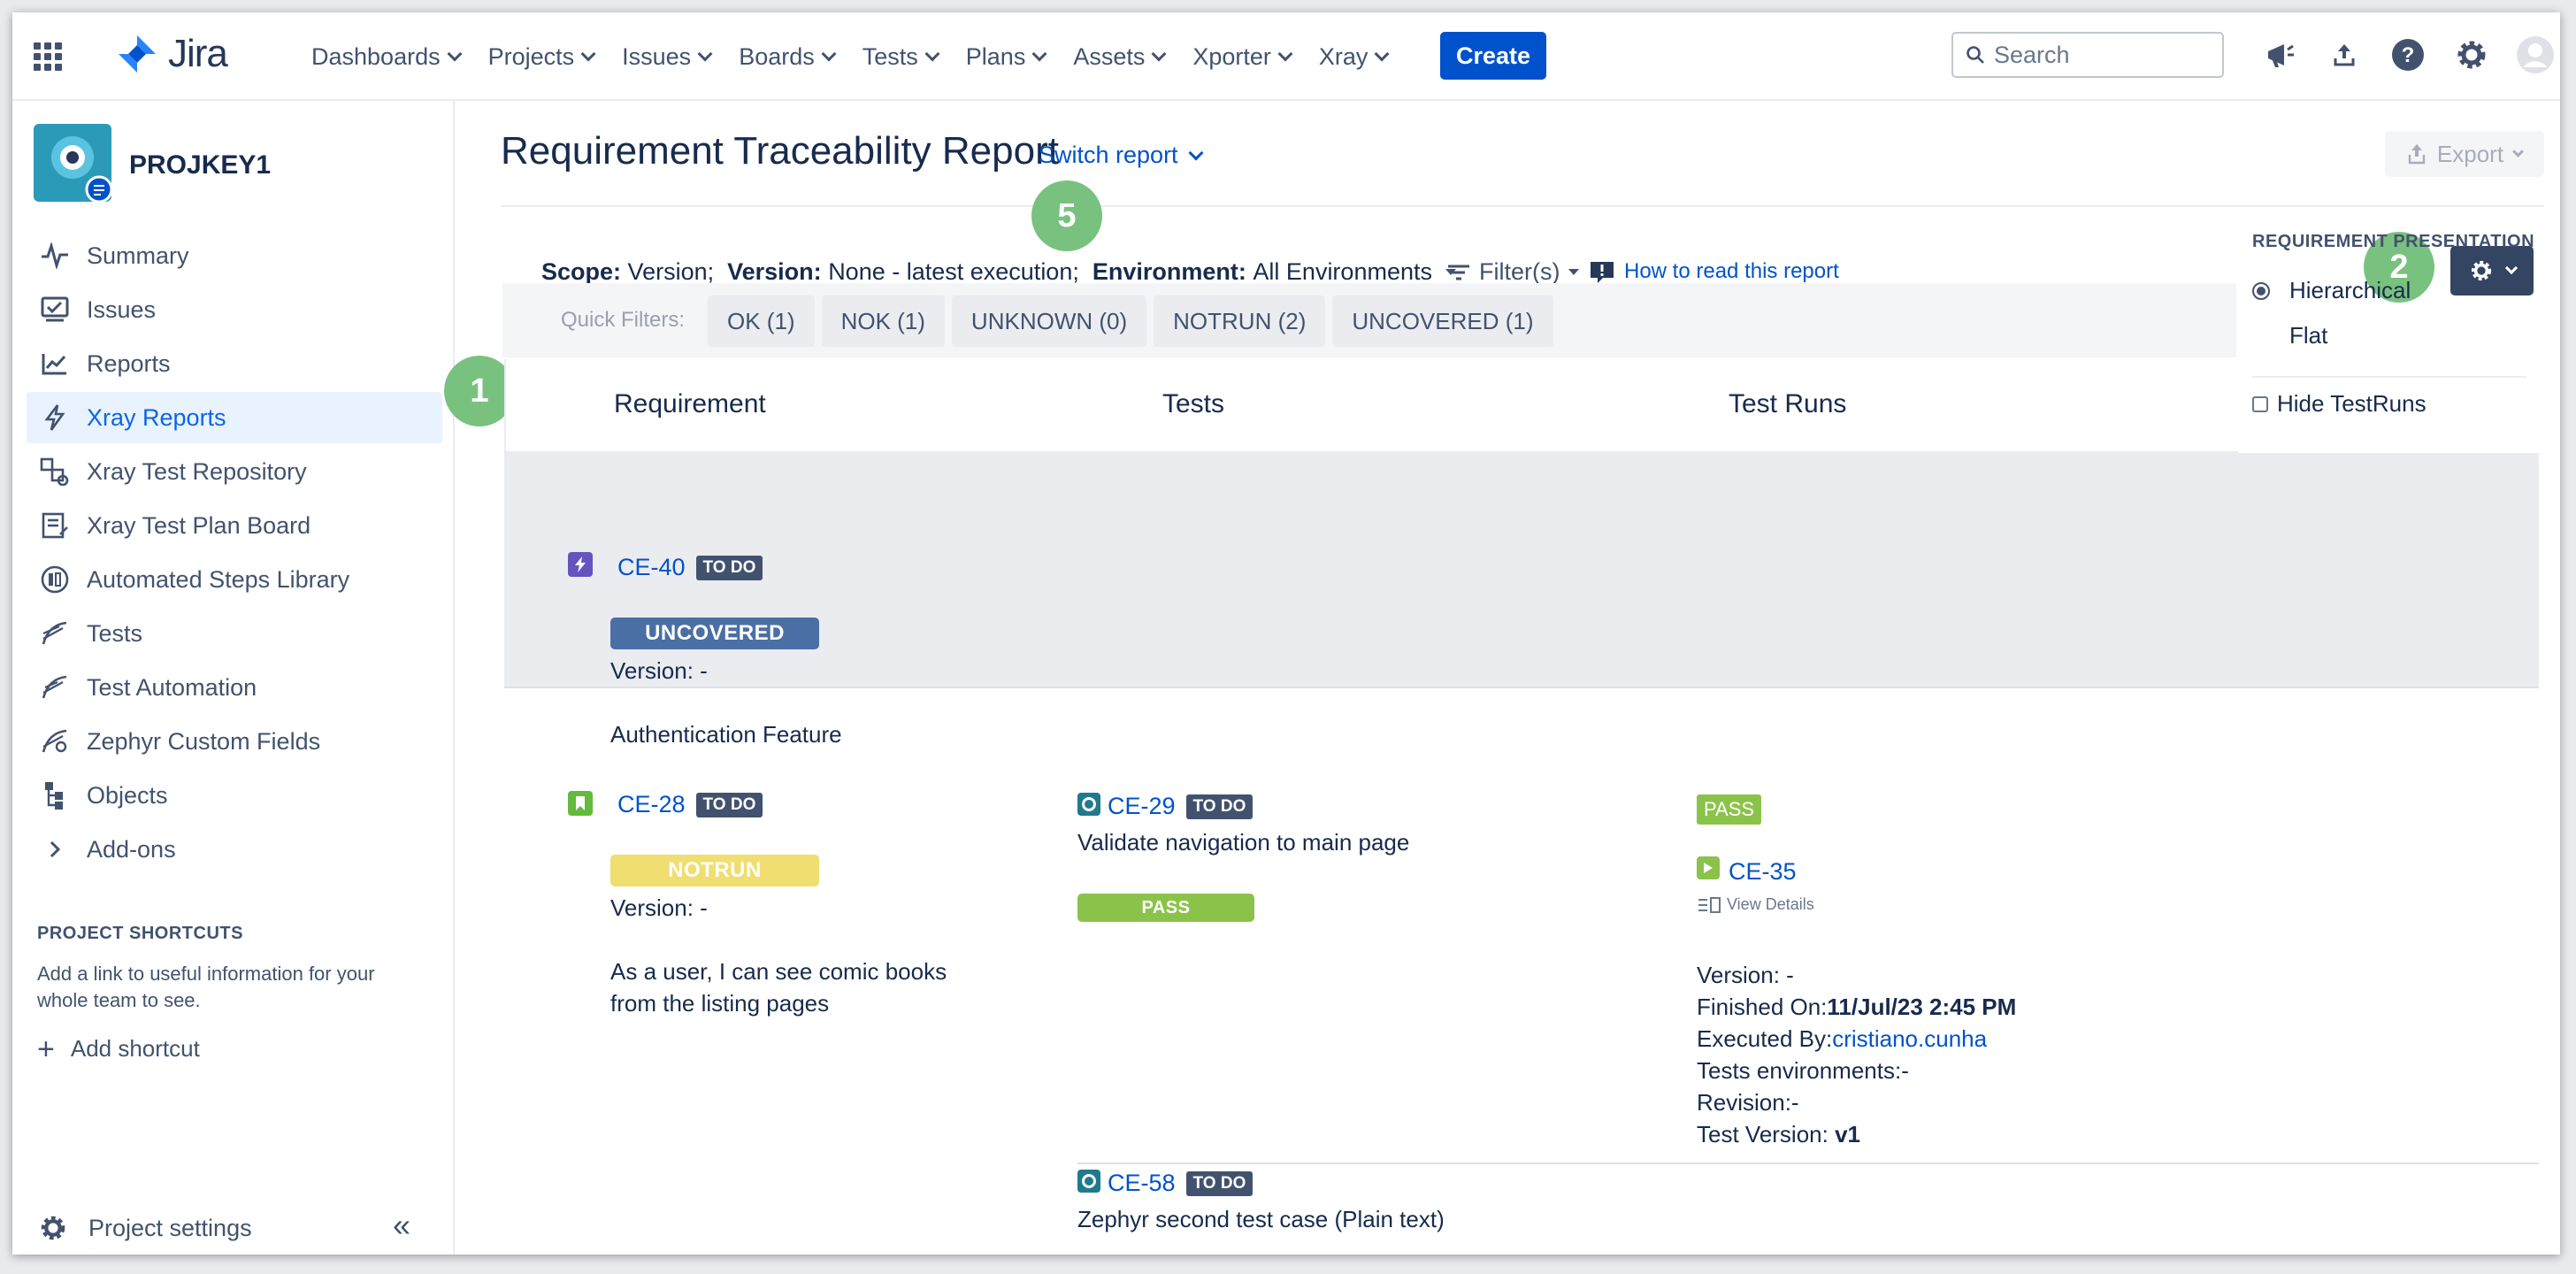  Describe the element at coordinates (2464, 154) in the screenshot. I see `export-button: Export` at that location.